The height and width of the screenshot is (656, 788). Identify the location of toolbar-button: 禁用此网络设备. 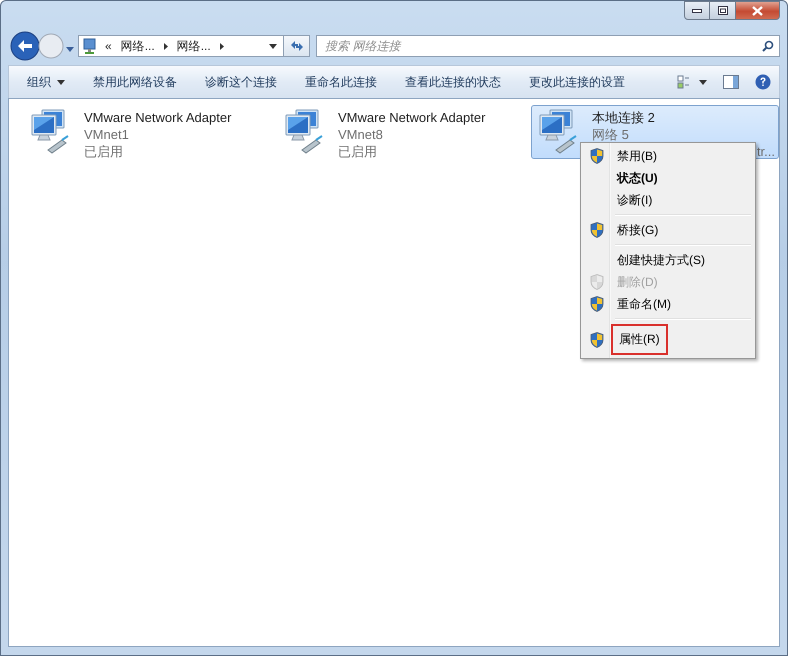
(135, 82).